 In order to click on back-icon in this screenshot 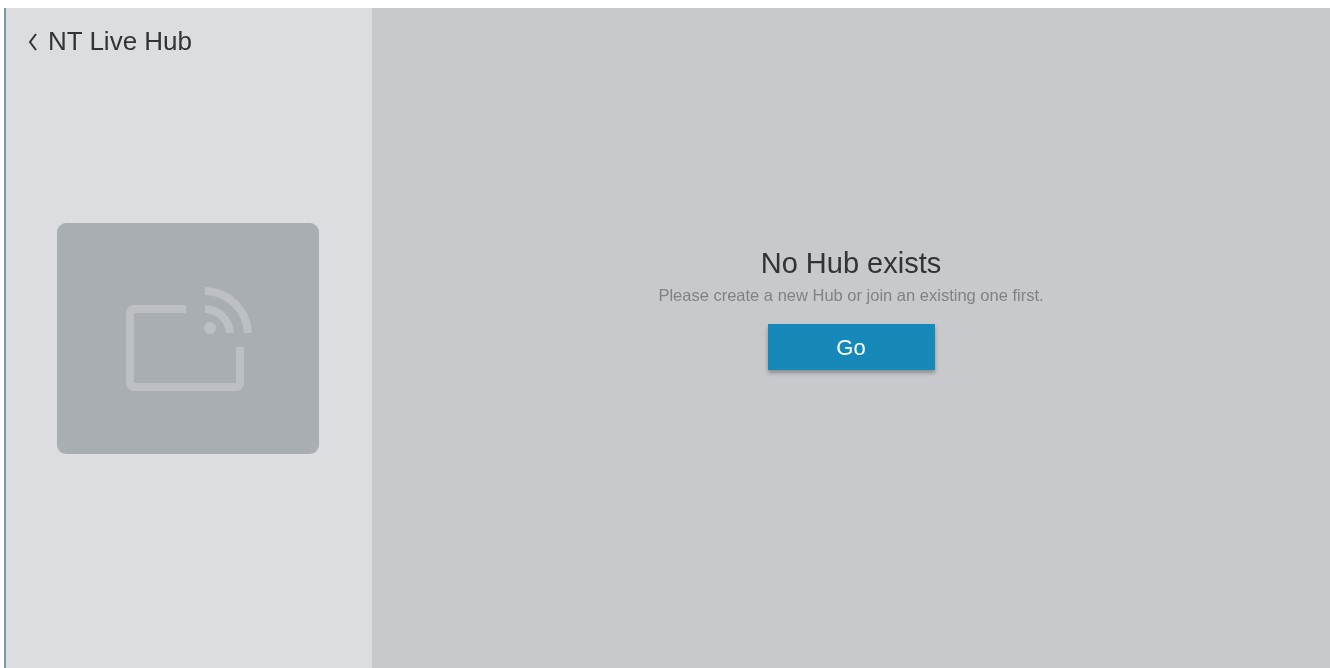, I will do `click(33, 41)`.